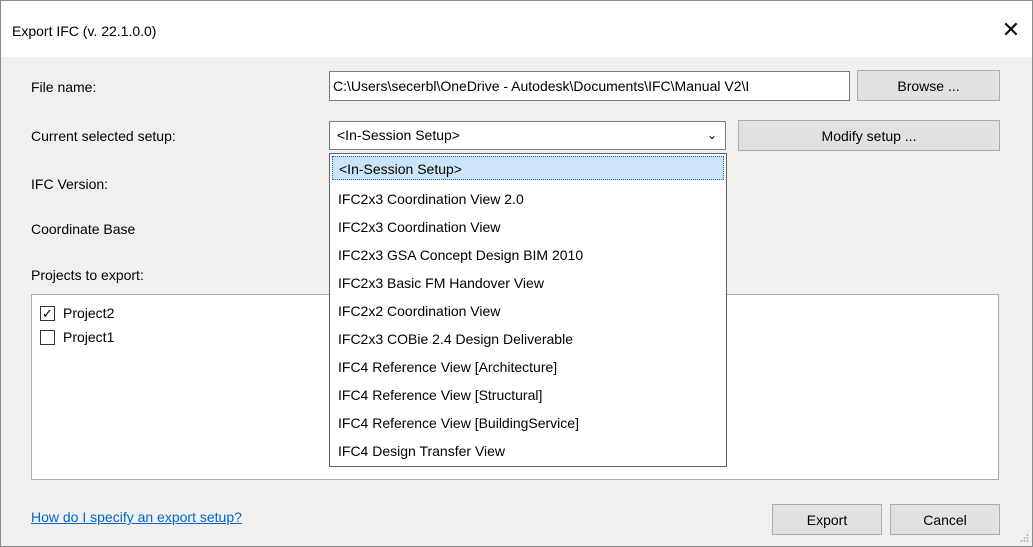  What do you see at coordinates (64, 87) in the screenshot?
I see `file-name-label: File name:` at bounding box center [64, 87].